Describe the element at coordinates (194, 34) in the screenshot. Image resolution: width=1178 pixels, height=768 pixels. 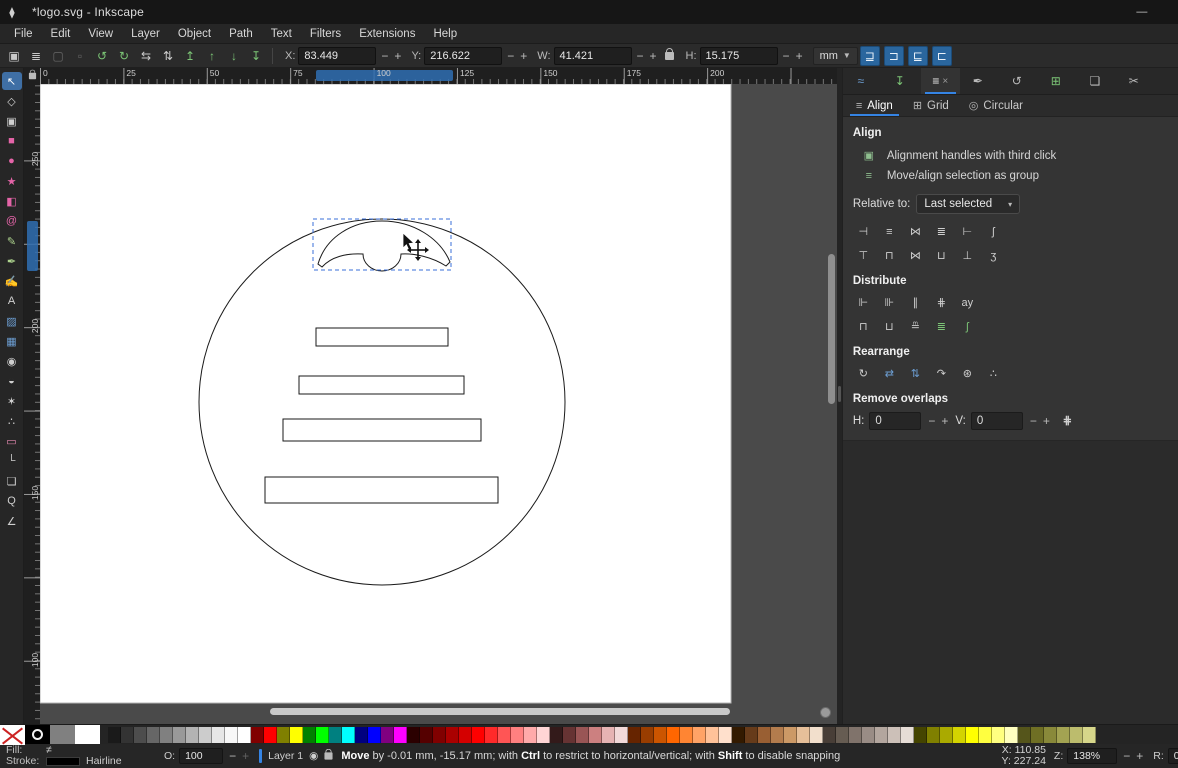
I see `menu-item: Object` at that location.